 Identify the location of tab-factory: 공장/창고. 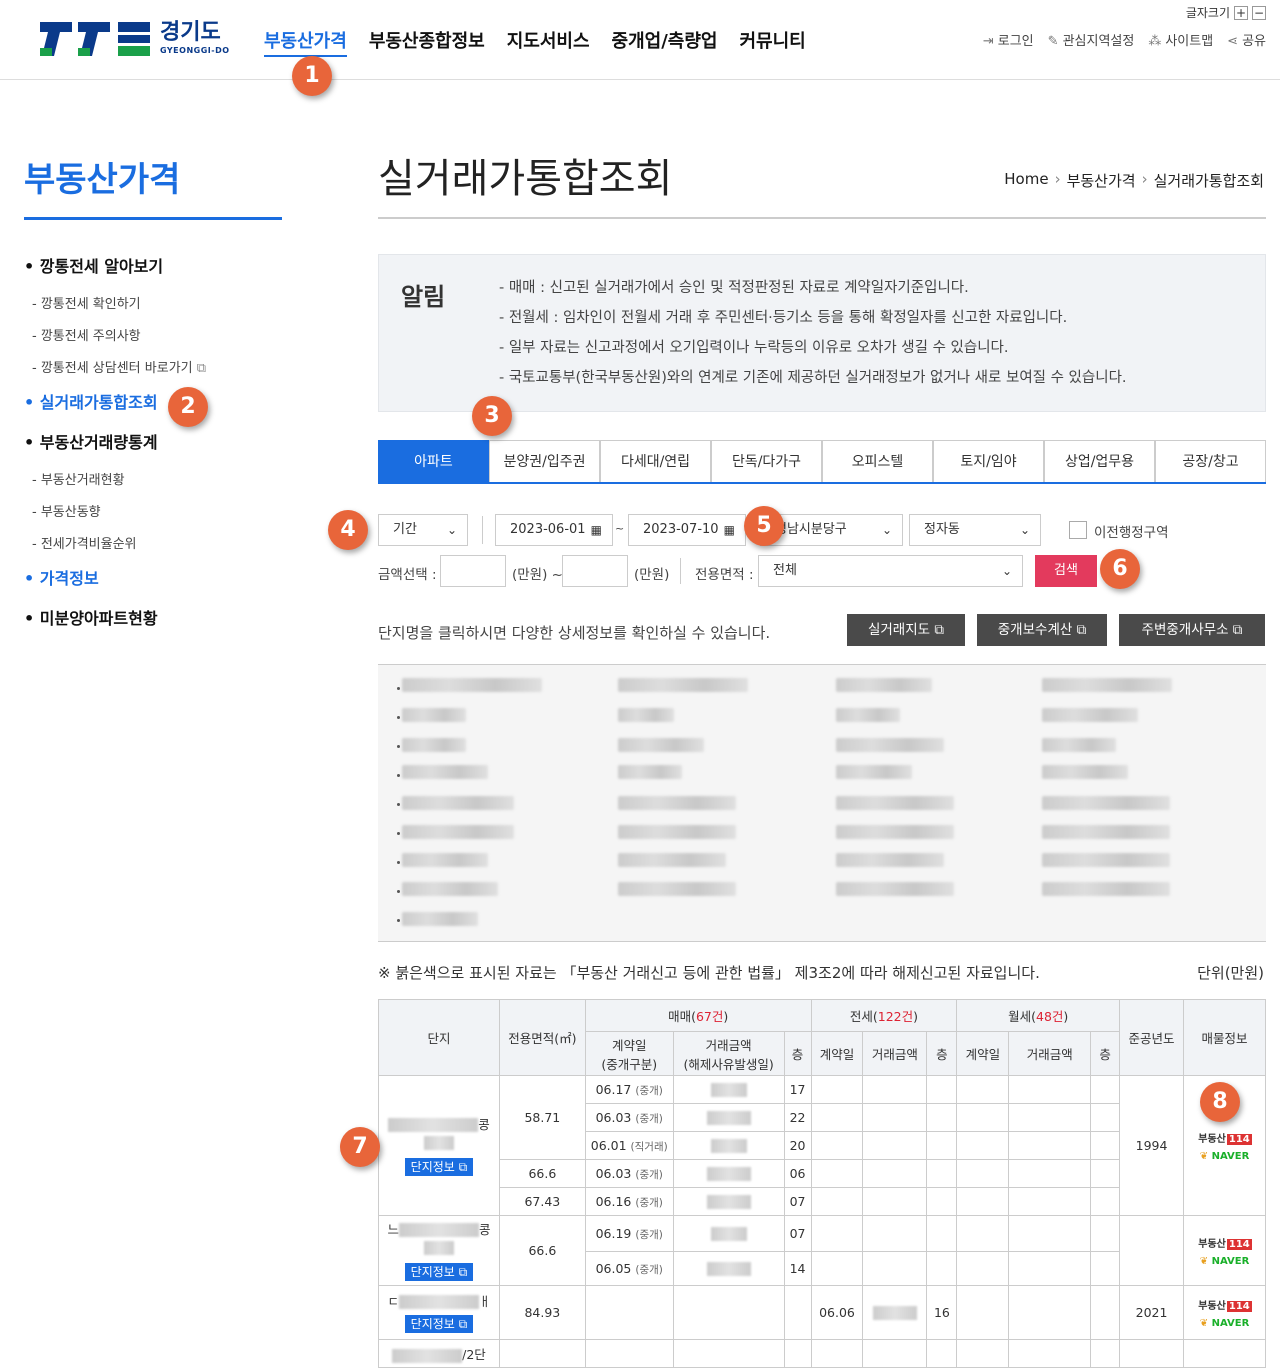
(1210, 461).